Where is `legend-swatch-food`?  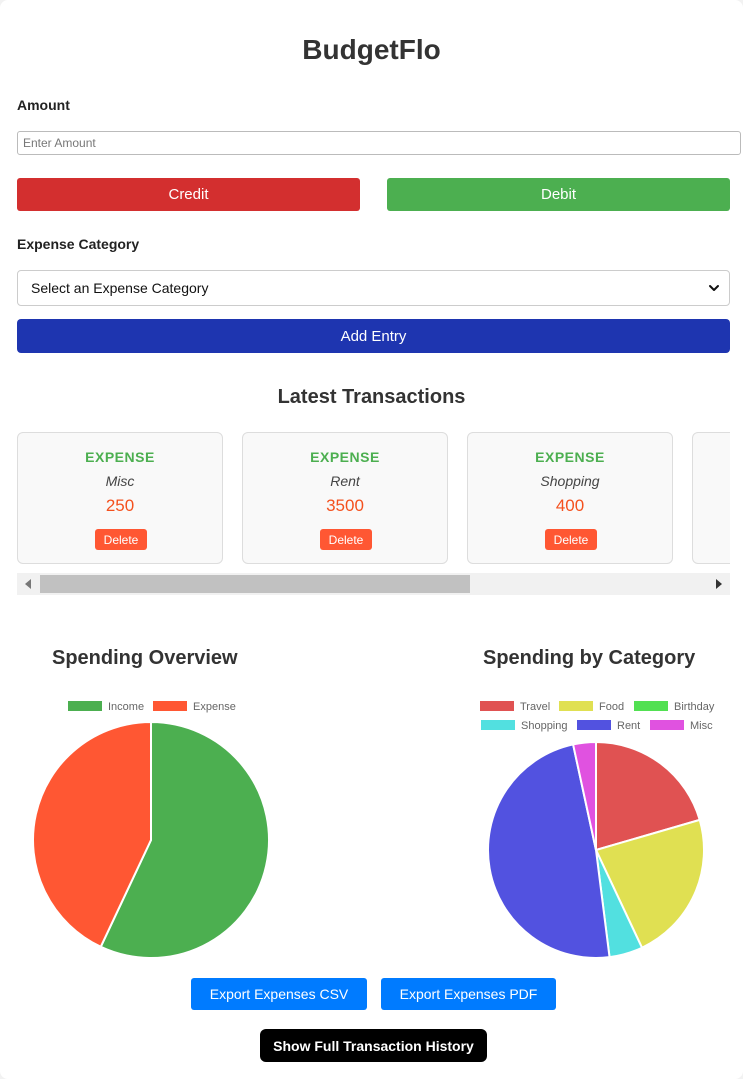
legend-swatch-food is located at coordinates (576, 706).